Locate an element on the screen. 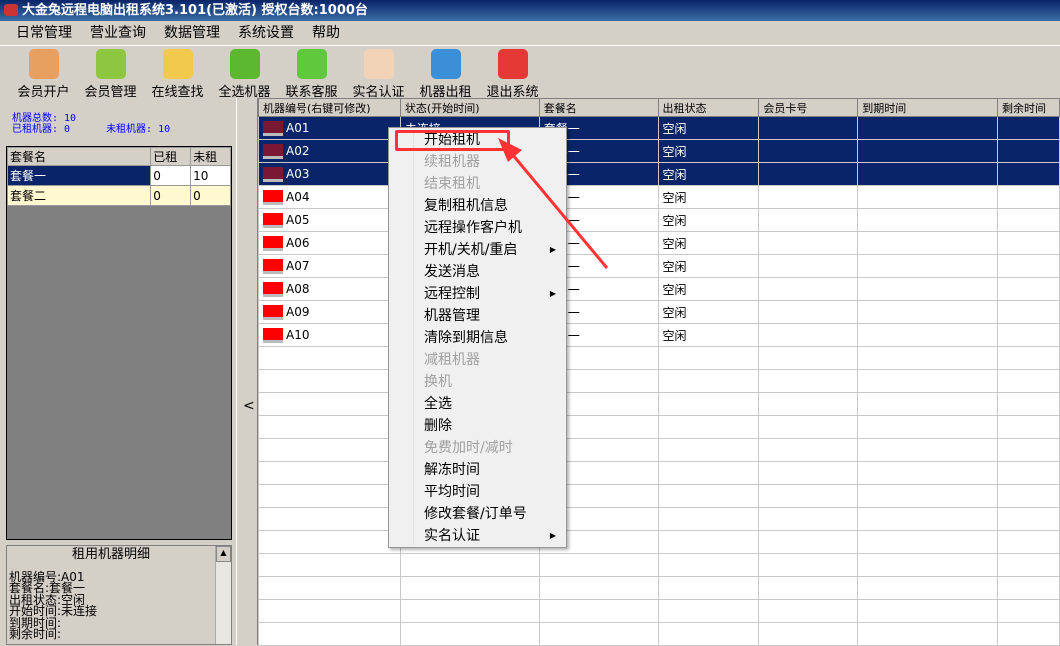 This screenshot has height=646, width=1060. arrow-line is located at coordinates (557, 208).